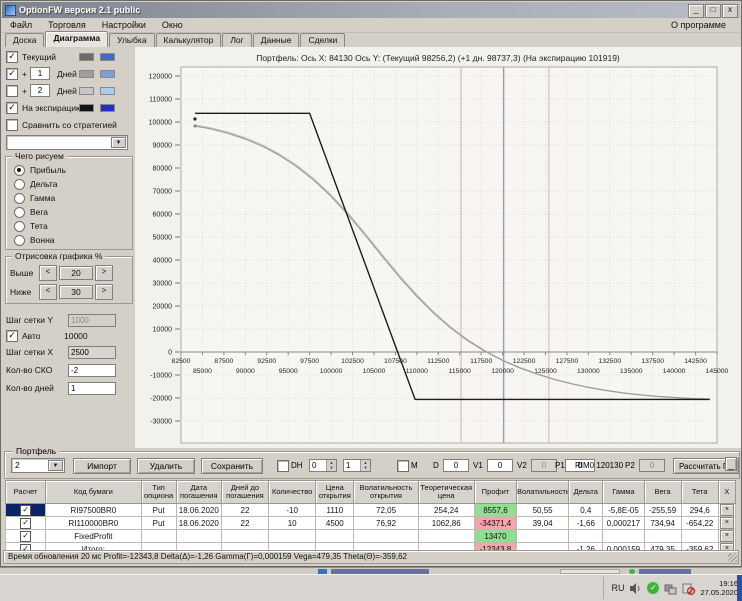 This screenshot has height=601, width=742. What do you see at coordinates (730, 11) in the screenshot?
I see `close-button: x` at bounding box center [730, 11].